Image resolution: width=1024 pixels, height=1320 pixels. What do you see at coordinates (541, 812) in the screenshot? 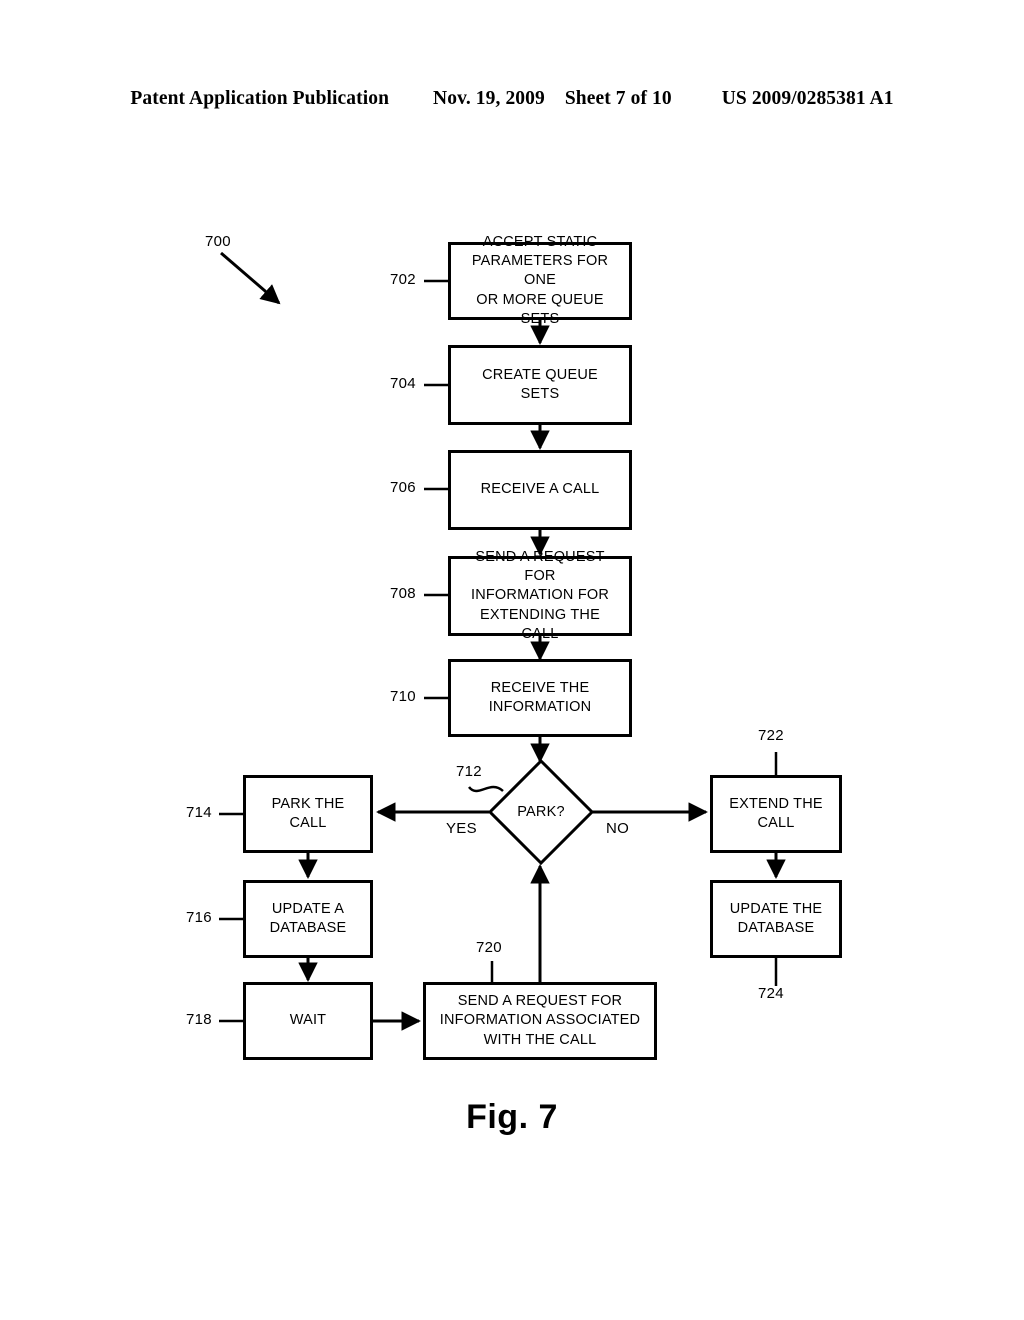
I see `node-712-label: PARK?` at bounding box center [541, 812].